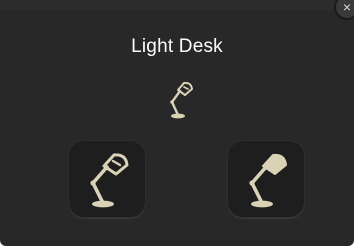 This screenshot has height=246, width=354. What do you see at coordinates (177, 46) in the screenshot?
I see `widget-title: Light Desk` at bounding box center [177, 46].